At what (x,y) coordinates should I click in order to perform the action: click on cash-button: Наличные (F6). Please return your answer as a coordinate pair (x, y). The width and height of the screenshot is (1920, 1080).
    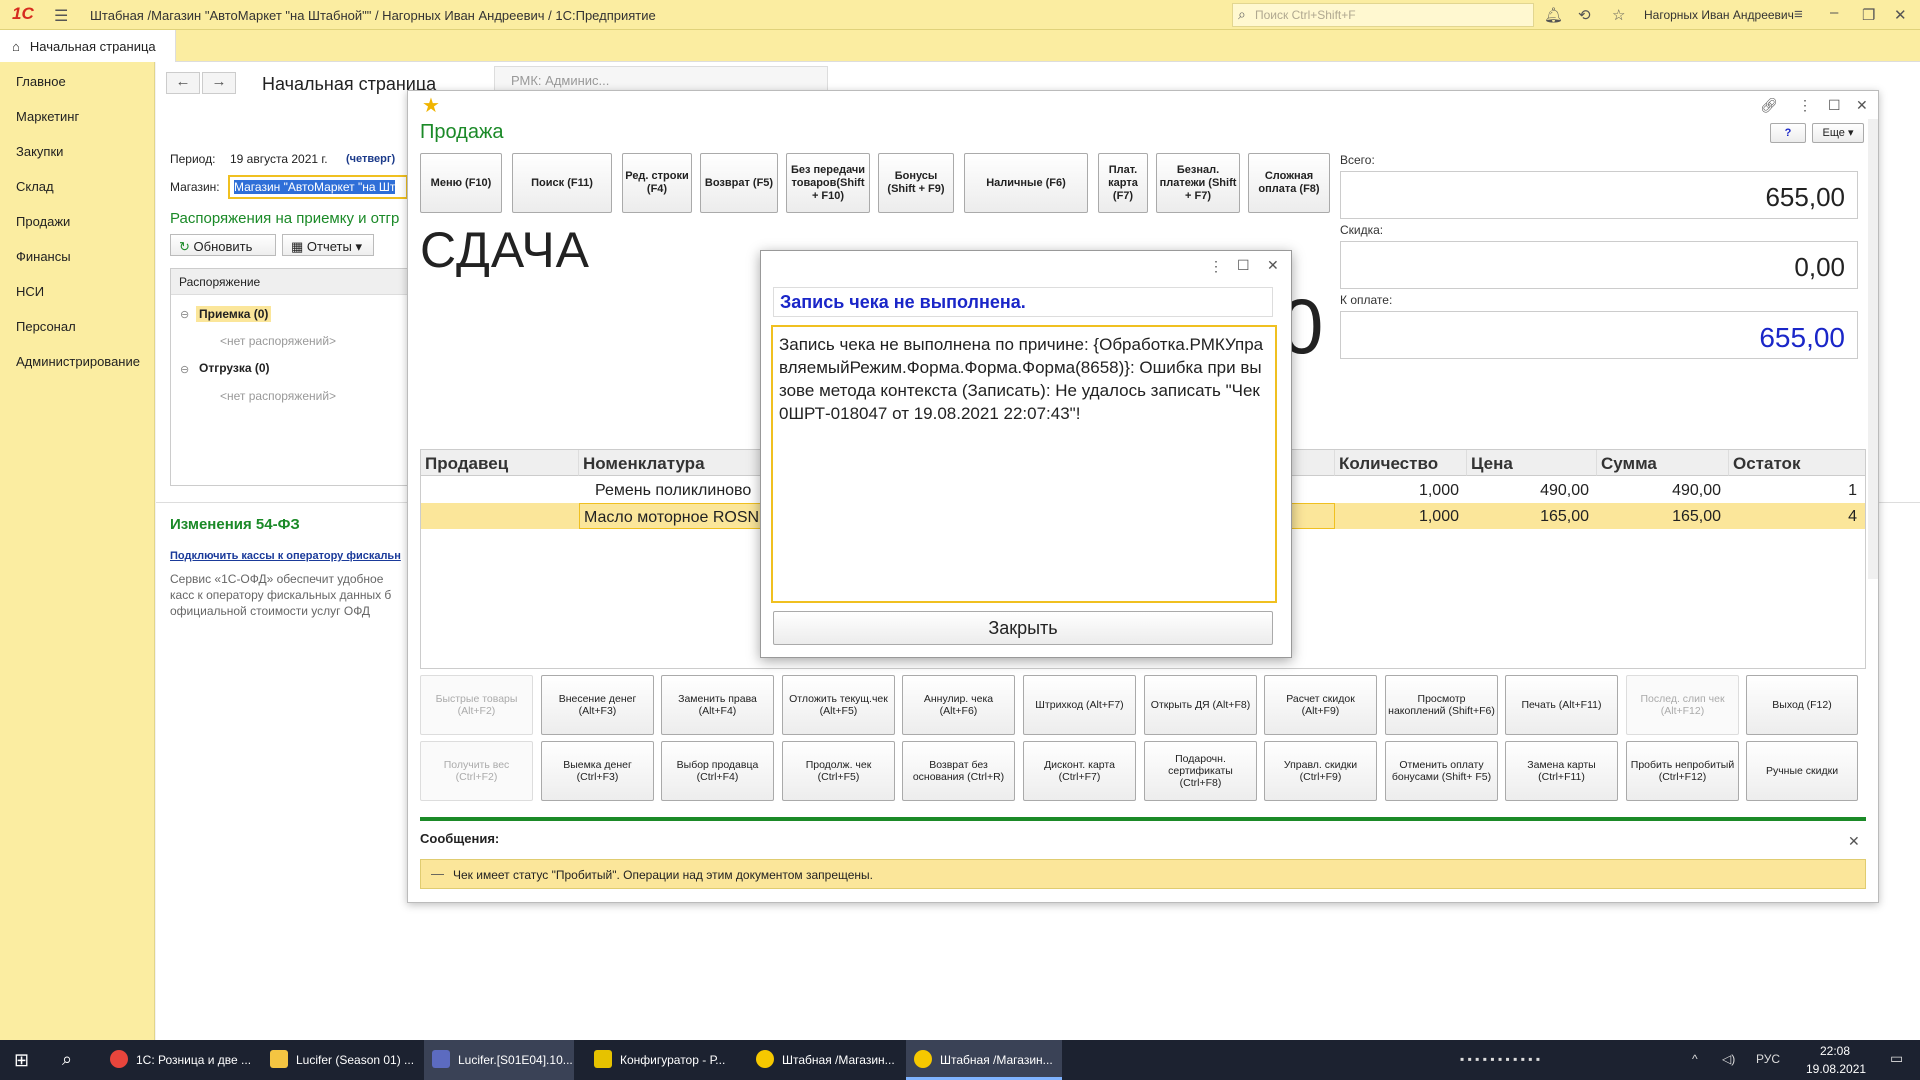
    Looking at the image, I should click on (1026, 183).